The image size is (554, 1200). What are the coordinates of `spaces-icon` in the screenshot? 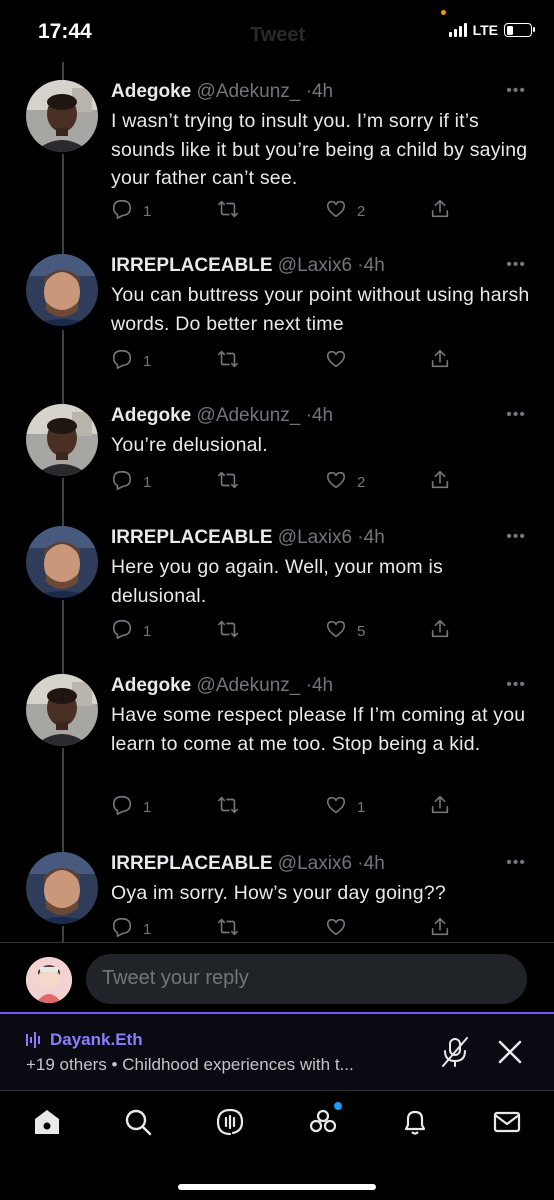 It's located at (230, 1122).